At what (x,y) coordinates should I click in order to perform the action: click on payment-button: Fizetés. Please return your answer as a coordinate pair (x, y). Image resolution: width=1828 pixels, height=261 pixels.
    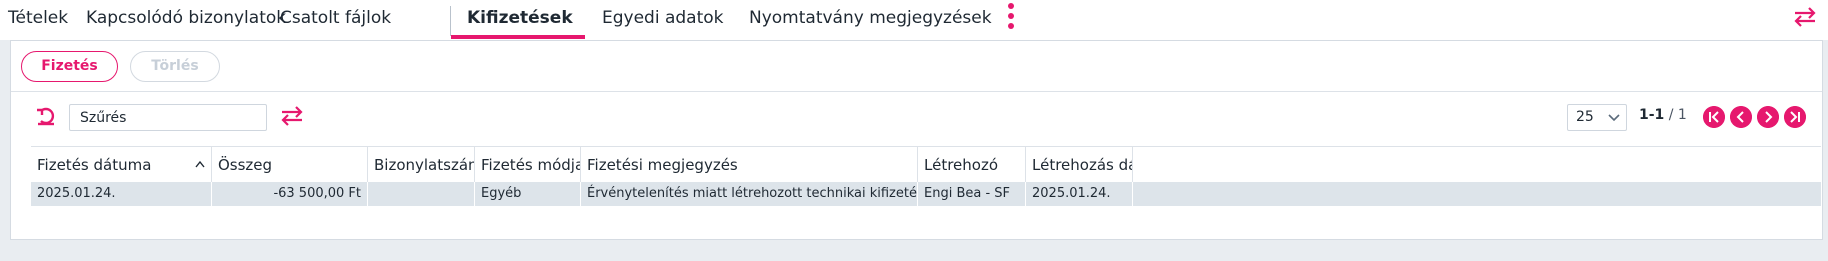
    Looking at the image, I should click on (69, 66).